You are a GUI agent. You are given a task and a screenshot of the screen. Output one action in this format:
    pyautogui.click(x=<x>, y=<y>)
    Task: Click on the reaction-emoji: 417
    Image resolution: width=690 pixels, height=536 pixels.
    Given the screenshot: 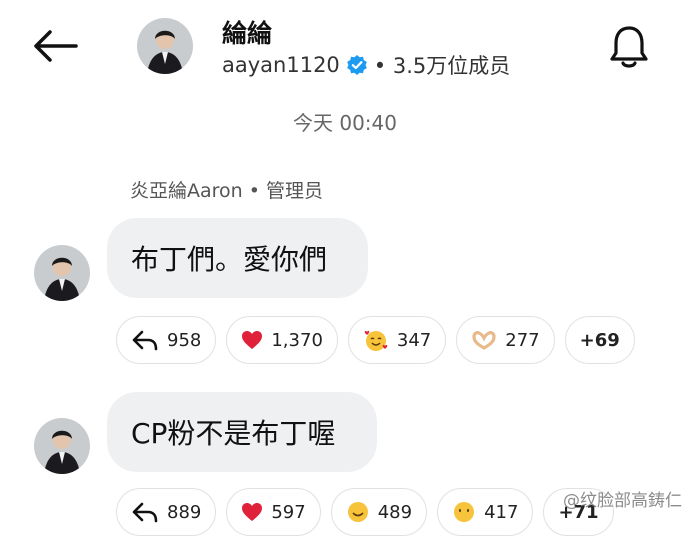 What is the action you would take?
    pyautogui.click(x=485, y=512)
    